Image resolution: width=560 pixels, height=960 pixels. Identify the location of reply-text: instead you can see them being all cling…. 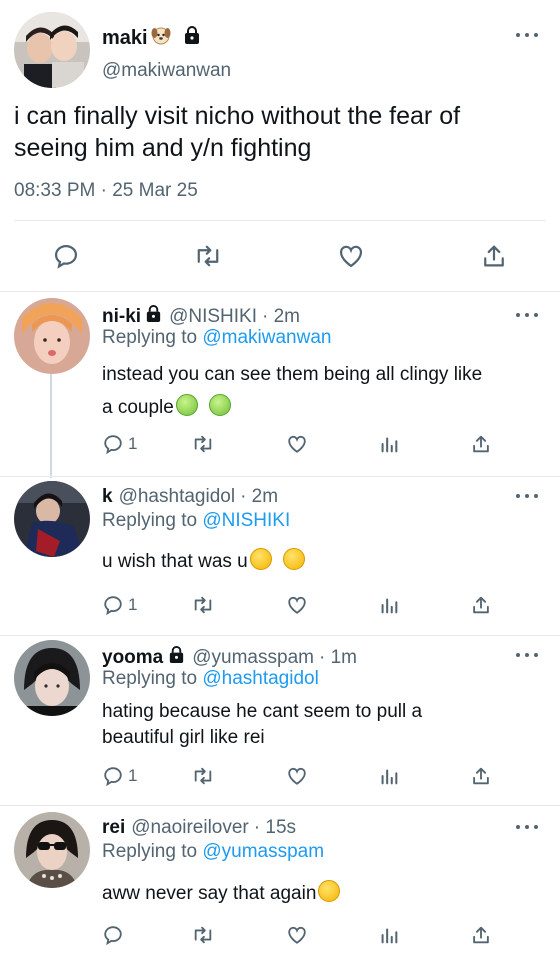
(327, 391).